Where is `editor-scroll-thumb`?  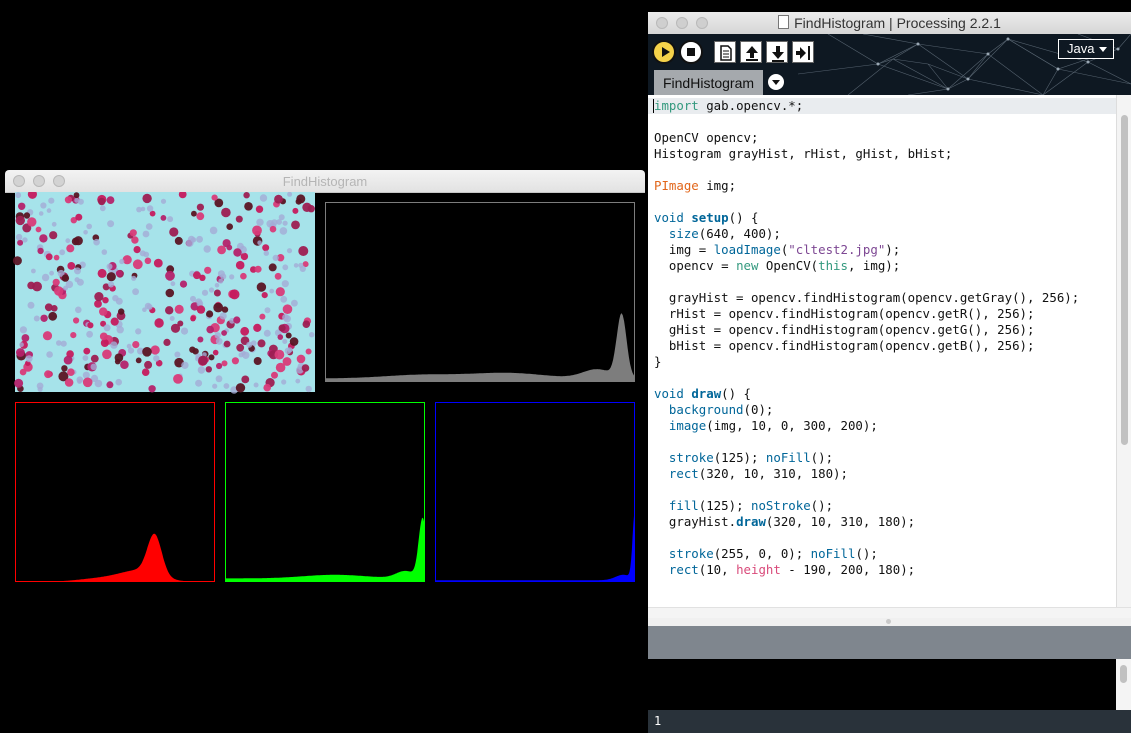 editor-scroll-thumb is located at coordinates (1124, 280).